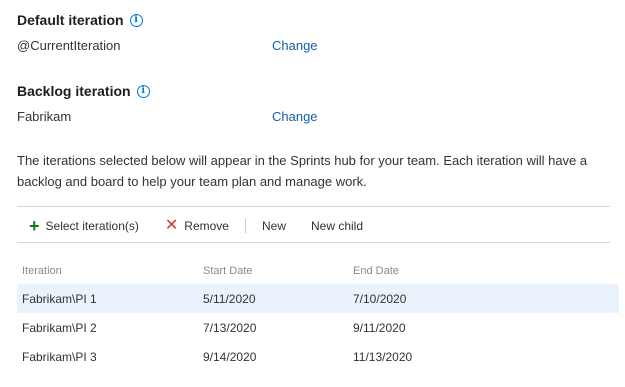 The height and width of the screenshot is (387, 625). I want to click on remove-label: Remove, so click(206, 226).